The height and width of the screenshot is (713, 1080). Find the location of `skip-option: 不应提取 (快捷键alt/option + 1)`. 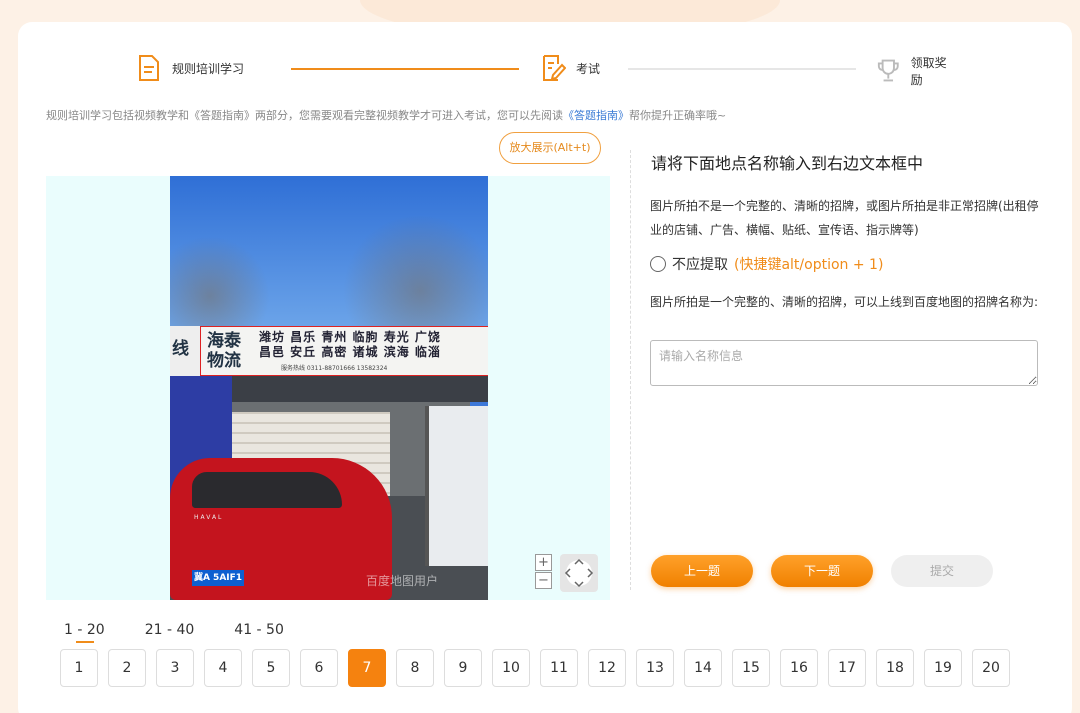

skip-option: 不应提取 (快捷键alt/option + 1) is located at coordinates (766, 264).